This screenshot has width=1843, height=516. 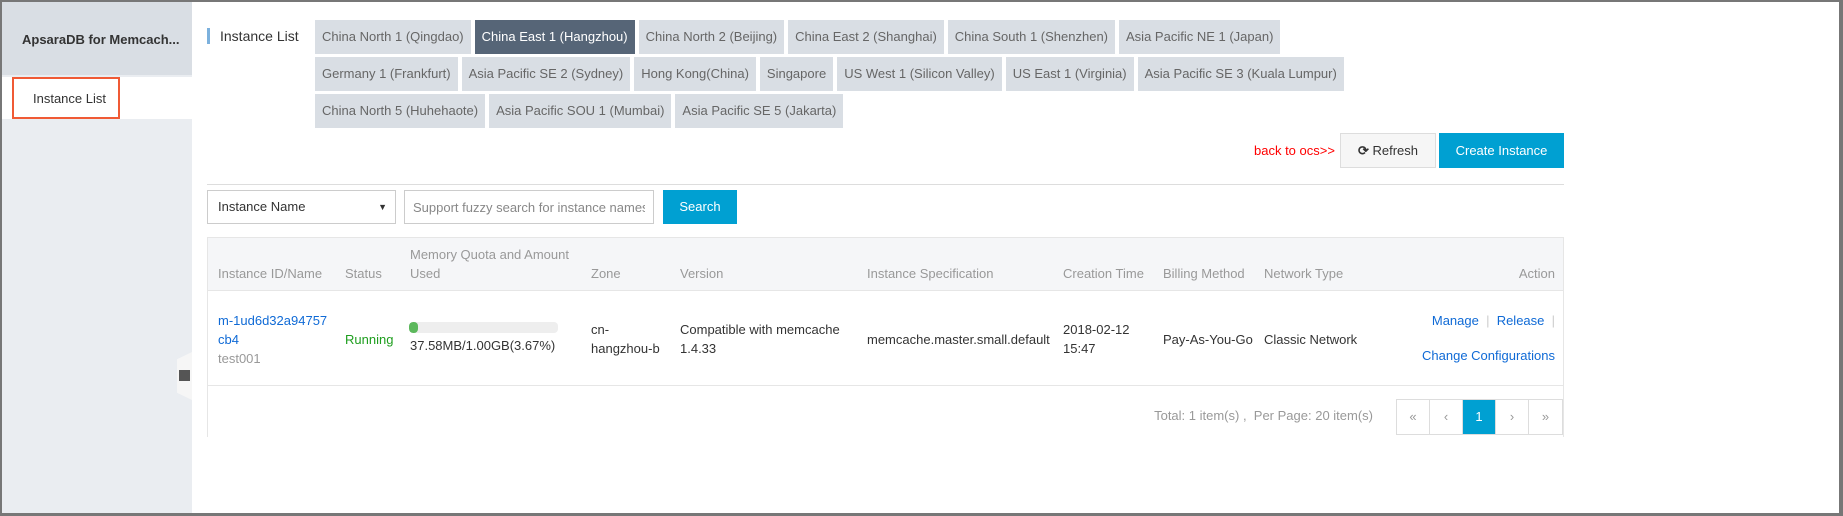 I want to click on pagination: « ‹ 1 › », so click(x=1479, y=417).